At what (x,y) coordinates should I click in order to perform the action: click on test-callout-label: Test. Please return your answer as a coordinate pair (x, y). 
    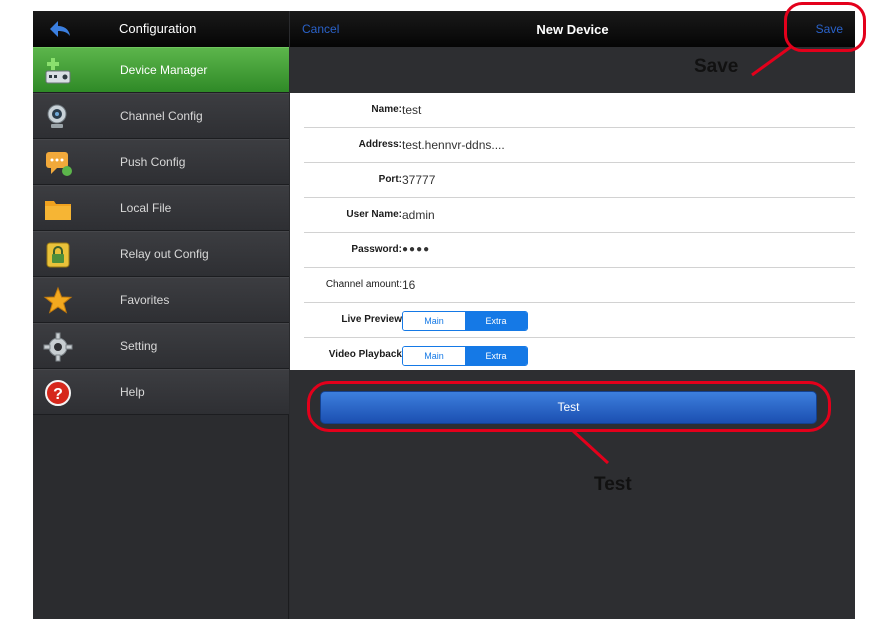
    Looking at the image, I should click on (613, 484).